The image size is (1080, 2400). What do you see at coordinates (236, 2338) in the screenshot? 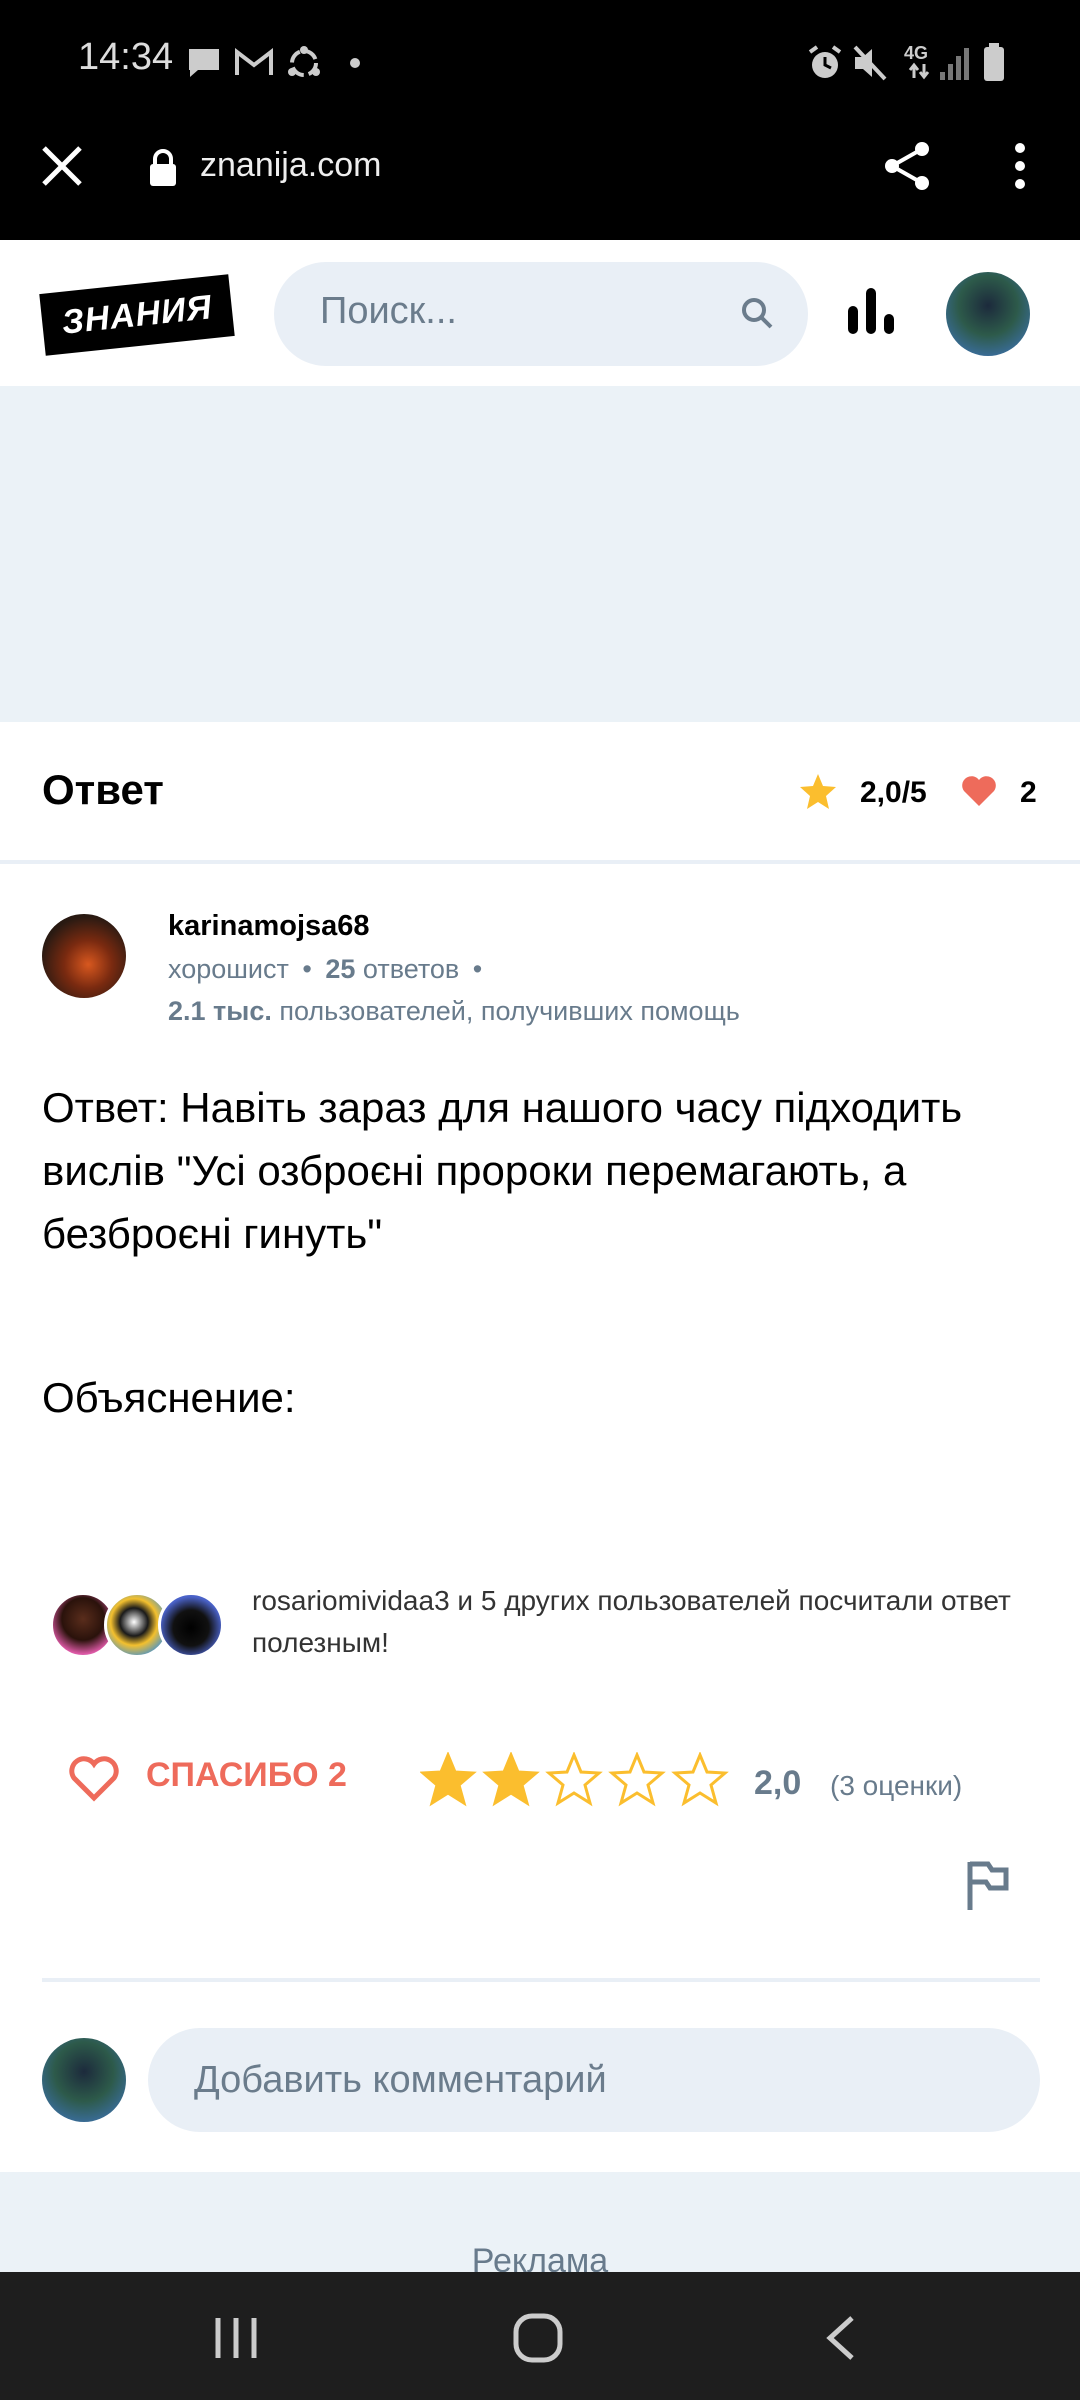
I see `recent-apps-icon` at bounding box center [236, 2338].